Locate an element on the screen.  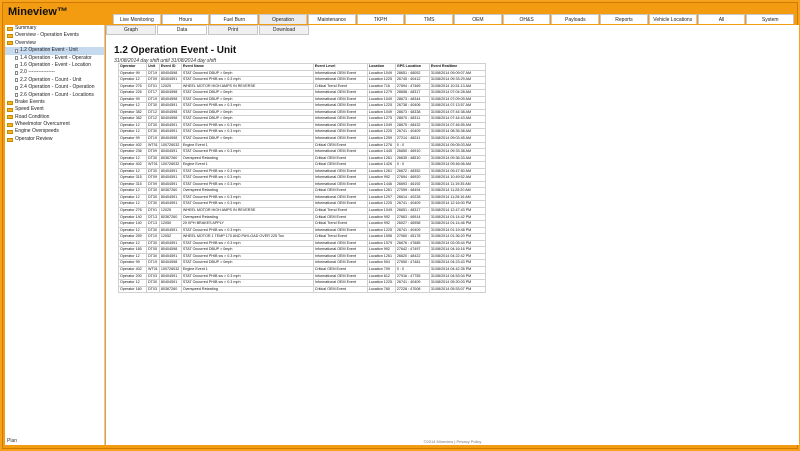
sidebar-item-label: Speed Event is located at coordinates (29, 109).